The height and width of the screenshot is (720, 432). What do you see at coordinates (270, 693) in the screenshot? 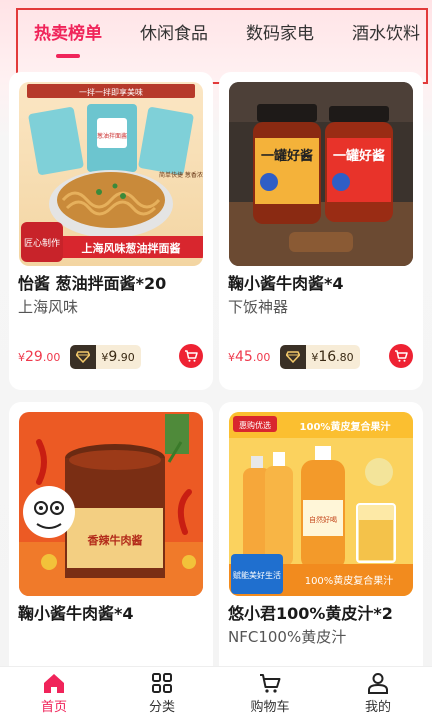
I see `nav-cart: 购物车` at bounding box center [270, 693].